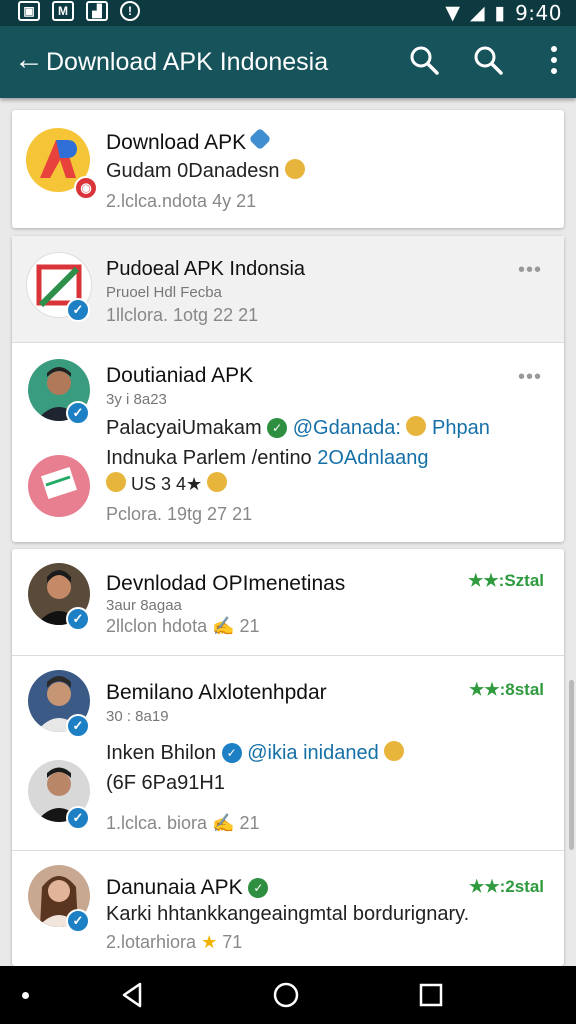 The image size is (576, 1024). I want to click on reaction-line: US 3 4★, so click(167, 484).